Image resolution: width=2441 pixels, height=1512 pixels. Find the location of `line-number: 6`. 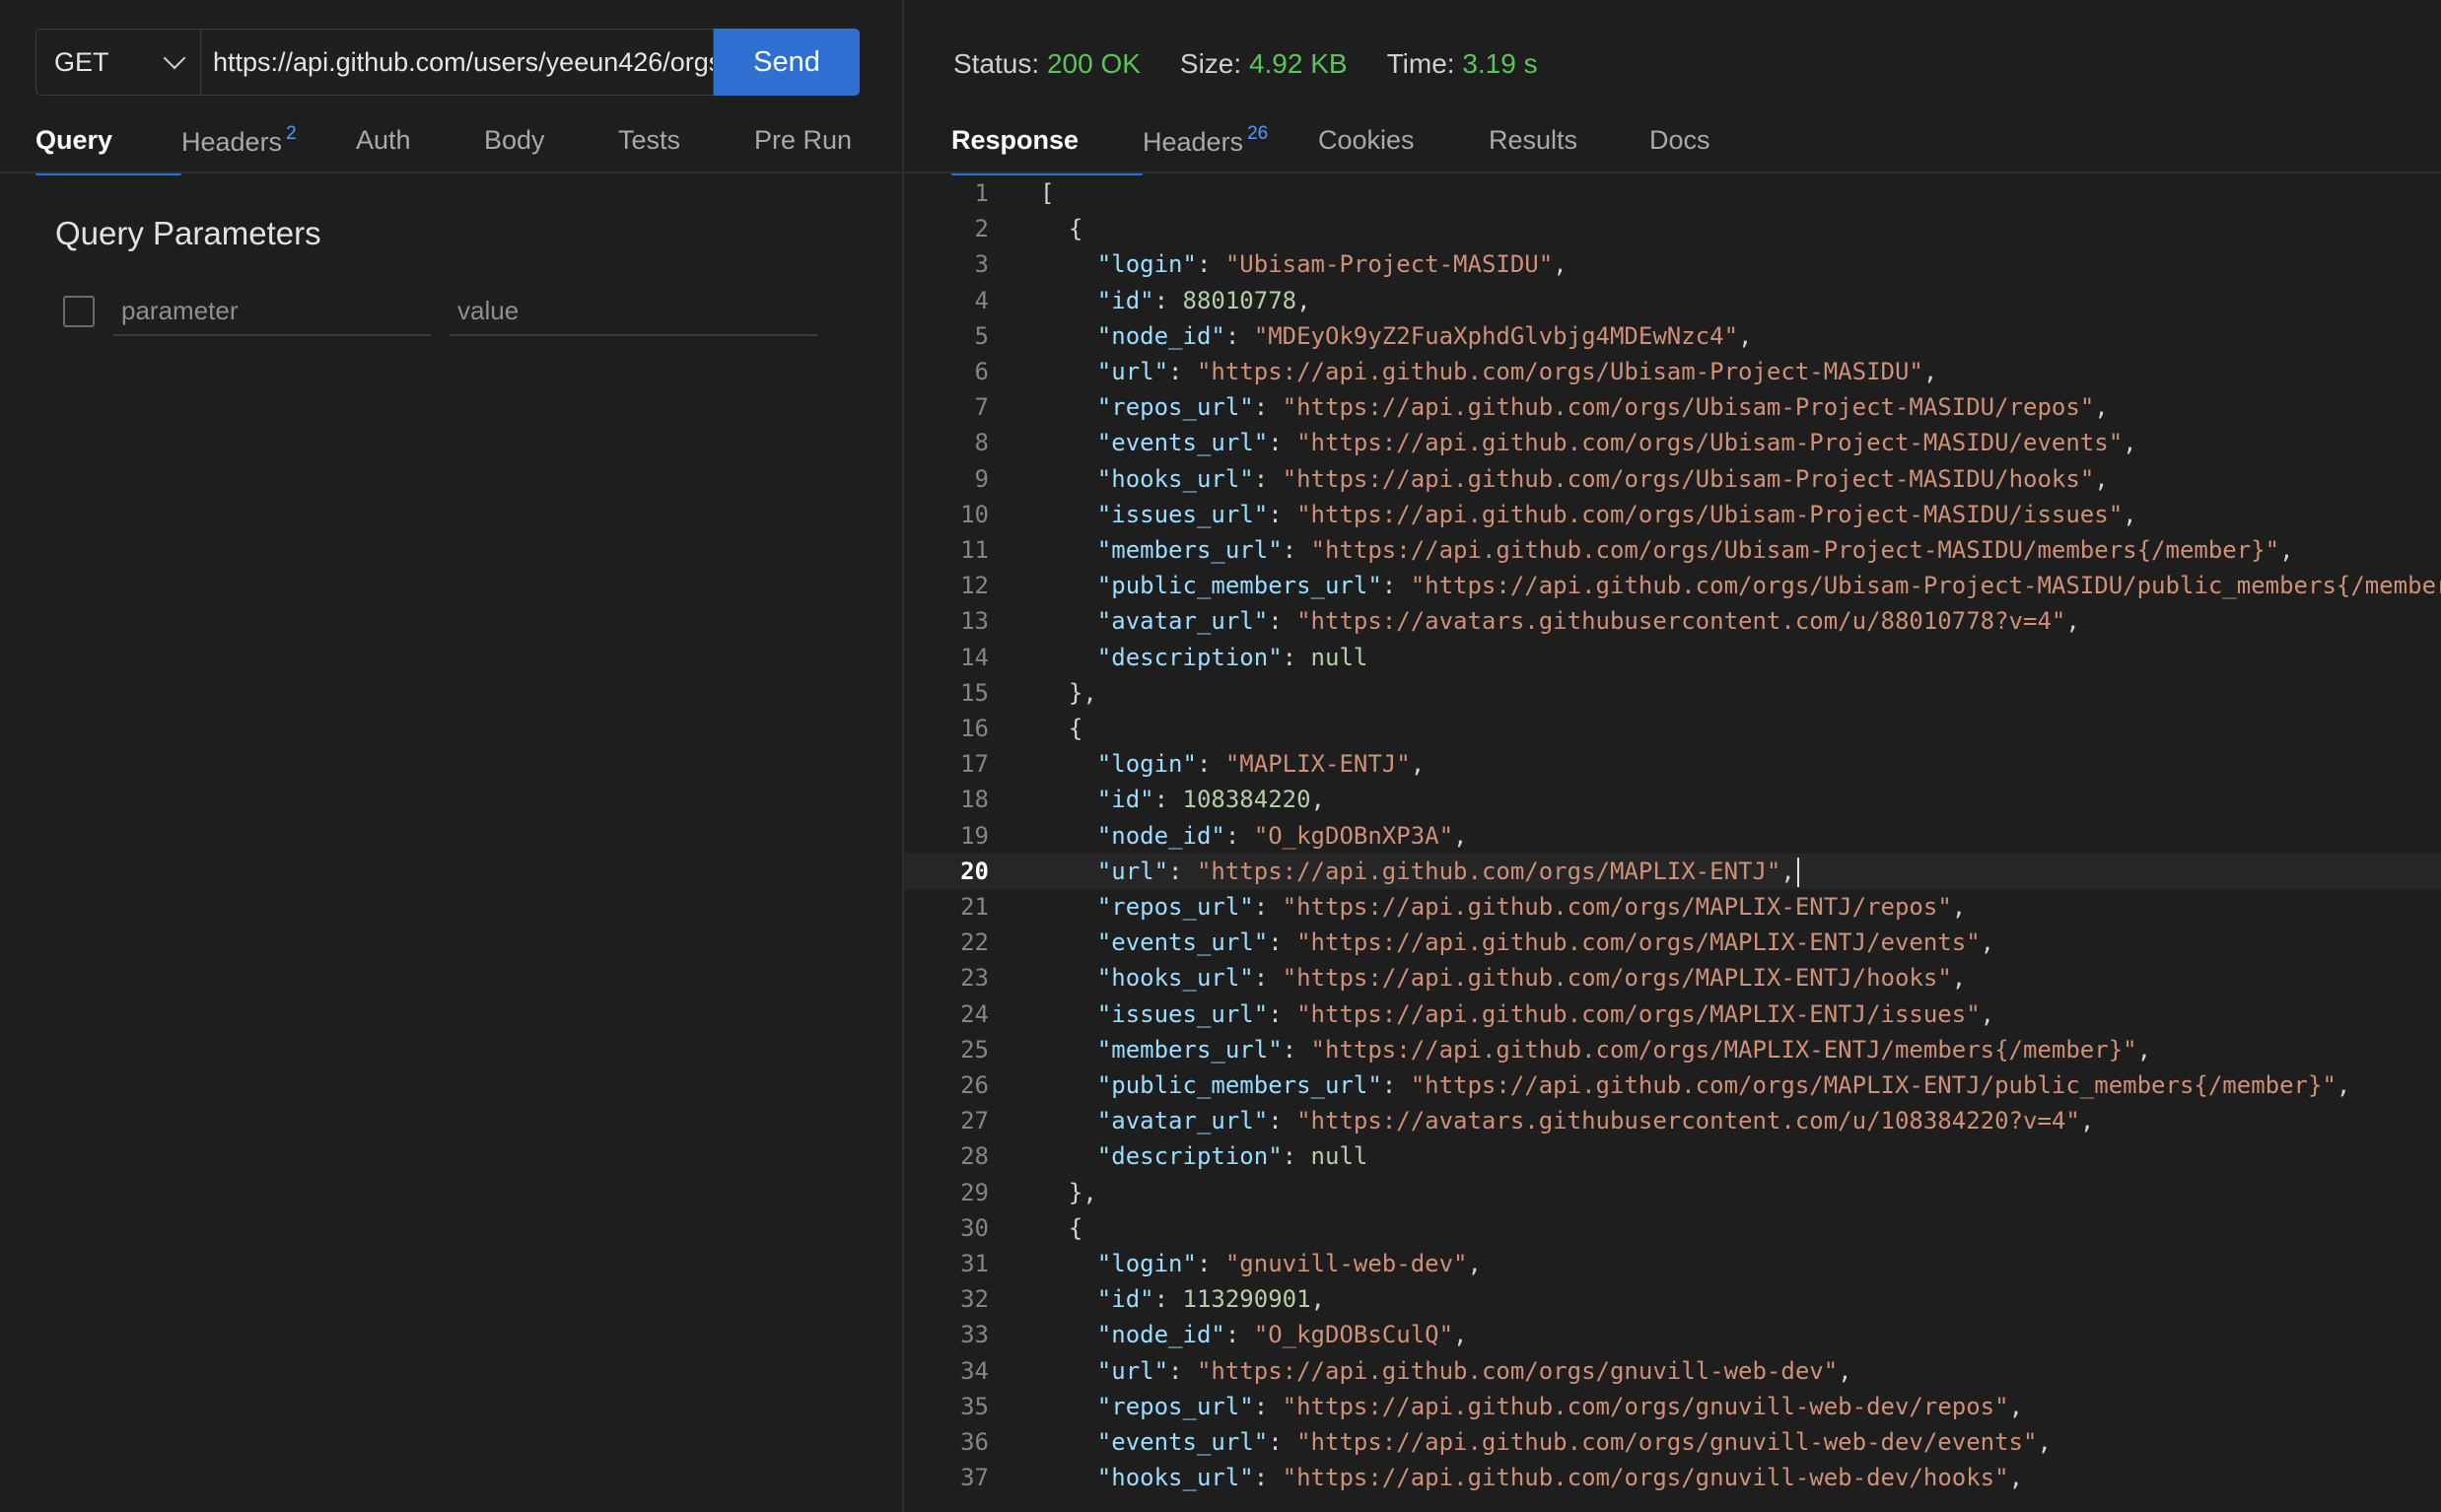

line-number: 6 is located at coordinates (982, 371).